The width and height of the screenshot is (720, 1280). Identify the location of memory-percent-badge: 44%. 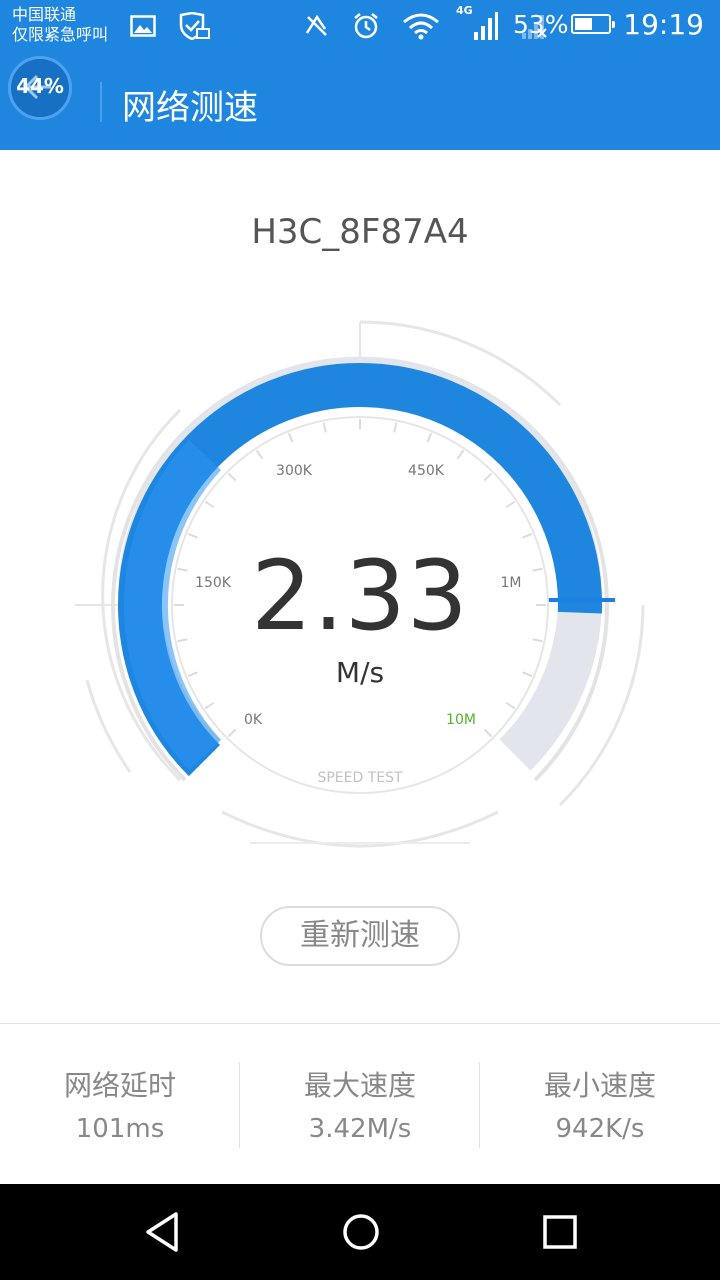
(40, 86).